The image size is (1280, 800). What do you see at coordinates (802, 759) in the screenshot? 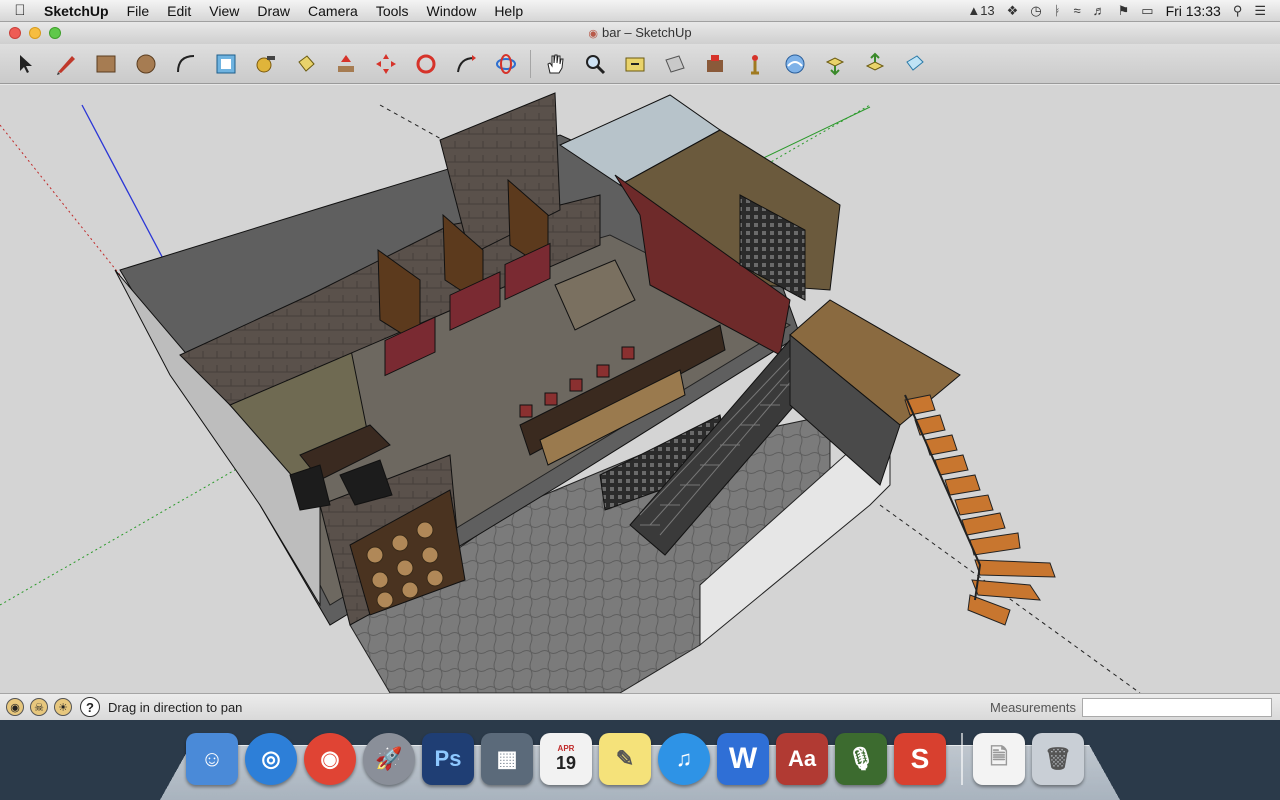
I see `dock-dictionary-icon: Aa` at bounding box center [802, 759].